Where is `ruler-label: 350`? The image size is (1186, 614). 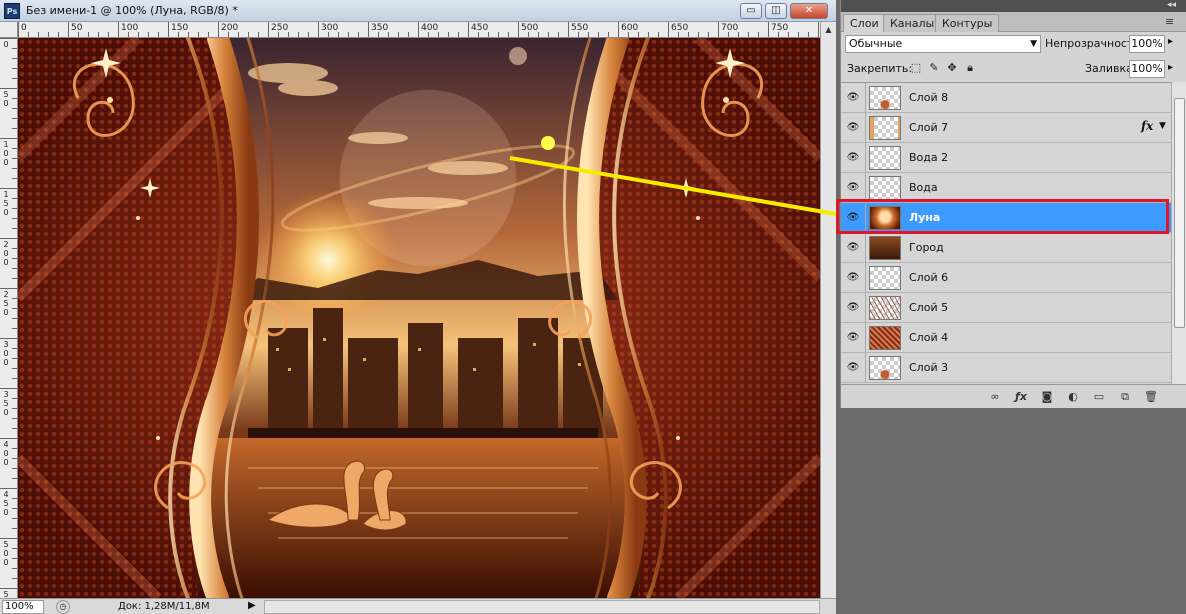
ruler-label: 350 is located at coordinates (380, 28).